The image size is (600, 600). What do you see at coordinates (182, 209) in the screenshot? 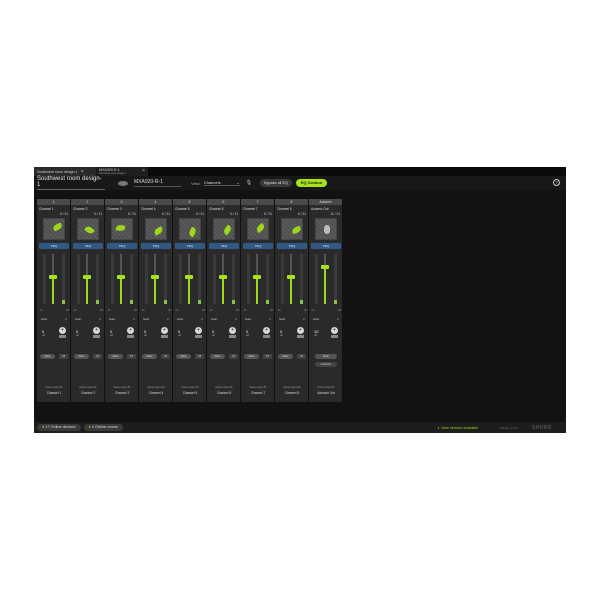
I see `strip-name: Channel 5` at bounding box center [182, 209].